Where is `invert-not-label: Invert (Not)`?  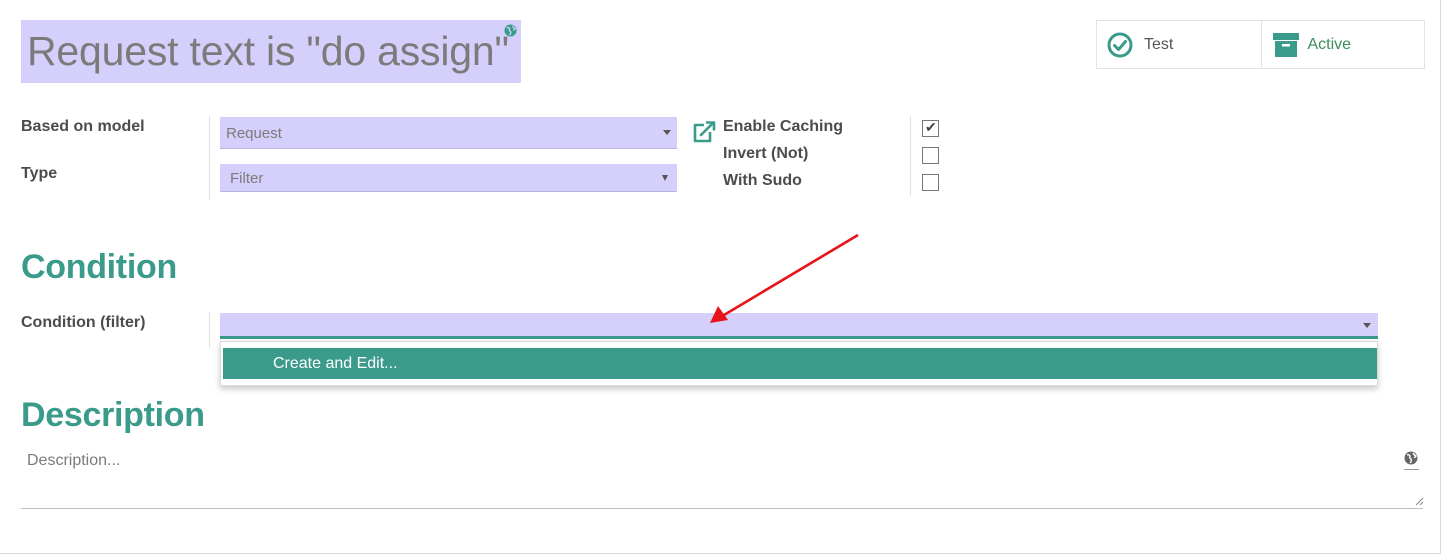
invert-not-label: Invert (Not) is located at coordinates (766, 153).